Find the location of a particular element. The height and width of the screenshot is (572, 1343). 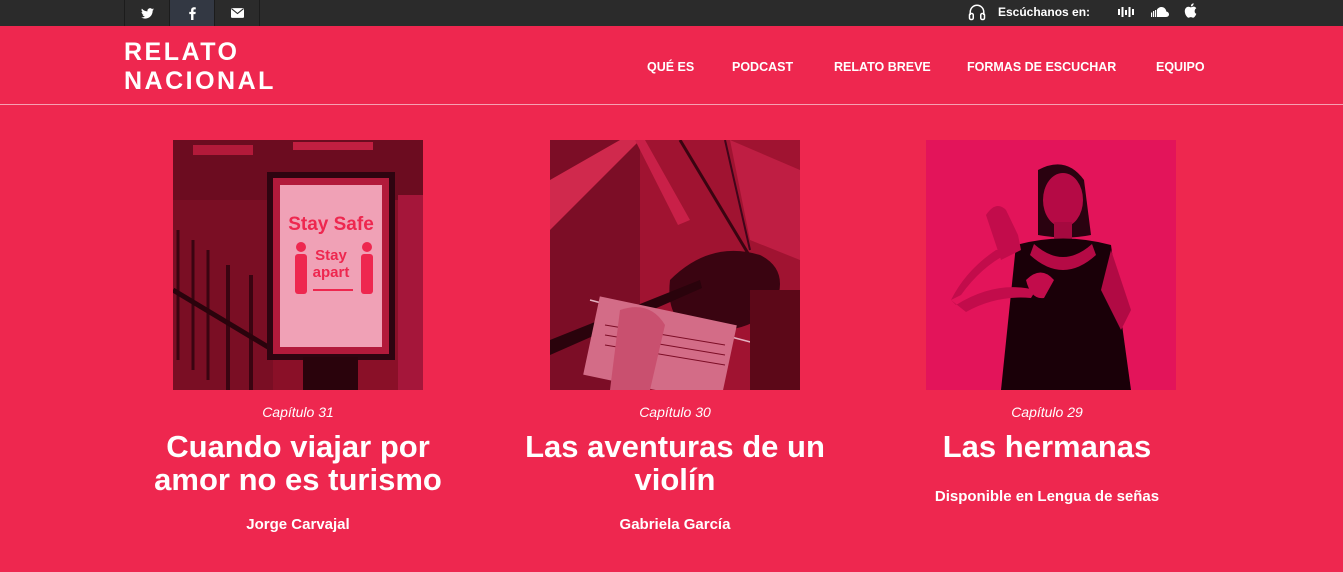

twitter-link is located at coordinates (146, 13).